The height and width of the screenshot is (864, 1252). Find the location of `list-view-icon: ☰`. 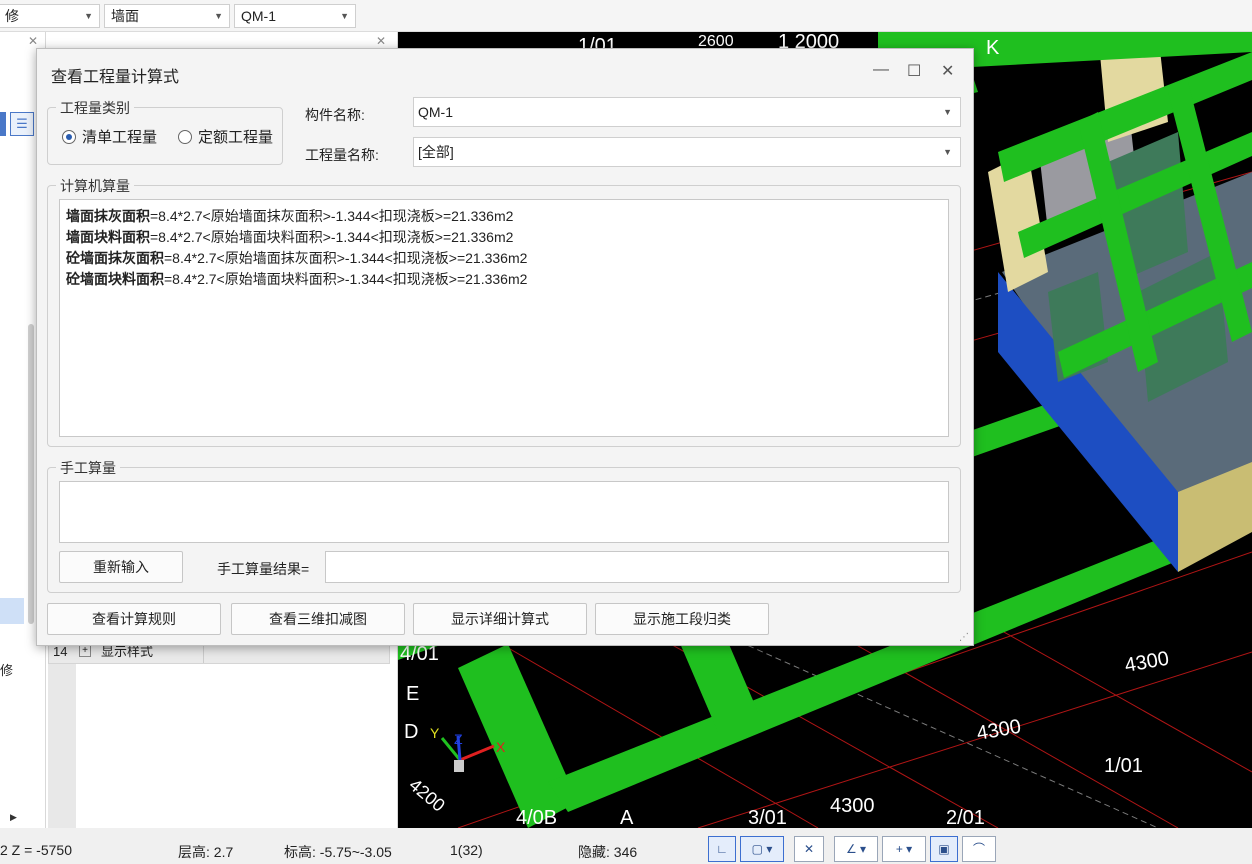

list-view-icon: ☰ is located at coordinates (22, 124).